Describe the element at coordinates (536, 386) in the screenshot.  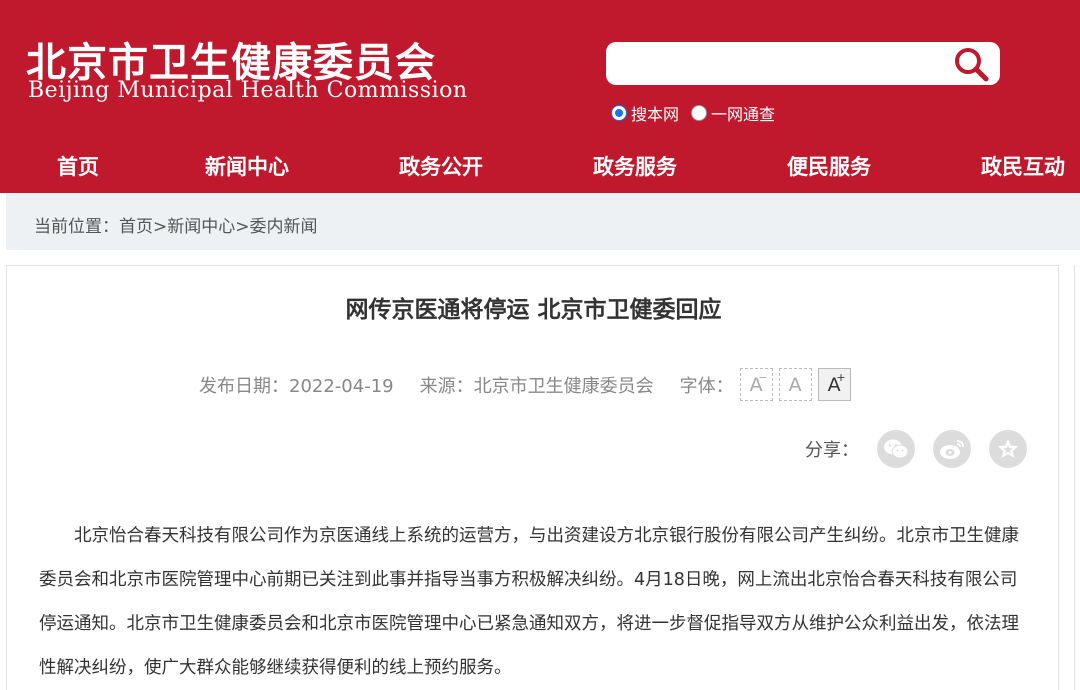
I see `article-source: 来源：北京市卫生健康委员会` at that location.